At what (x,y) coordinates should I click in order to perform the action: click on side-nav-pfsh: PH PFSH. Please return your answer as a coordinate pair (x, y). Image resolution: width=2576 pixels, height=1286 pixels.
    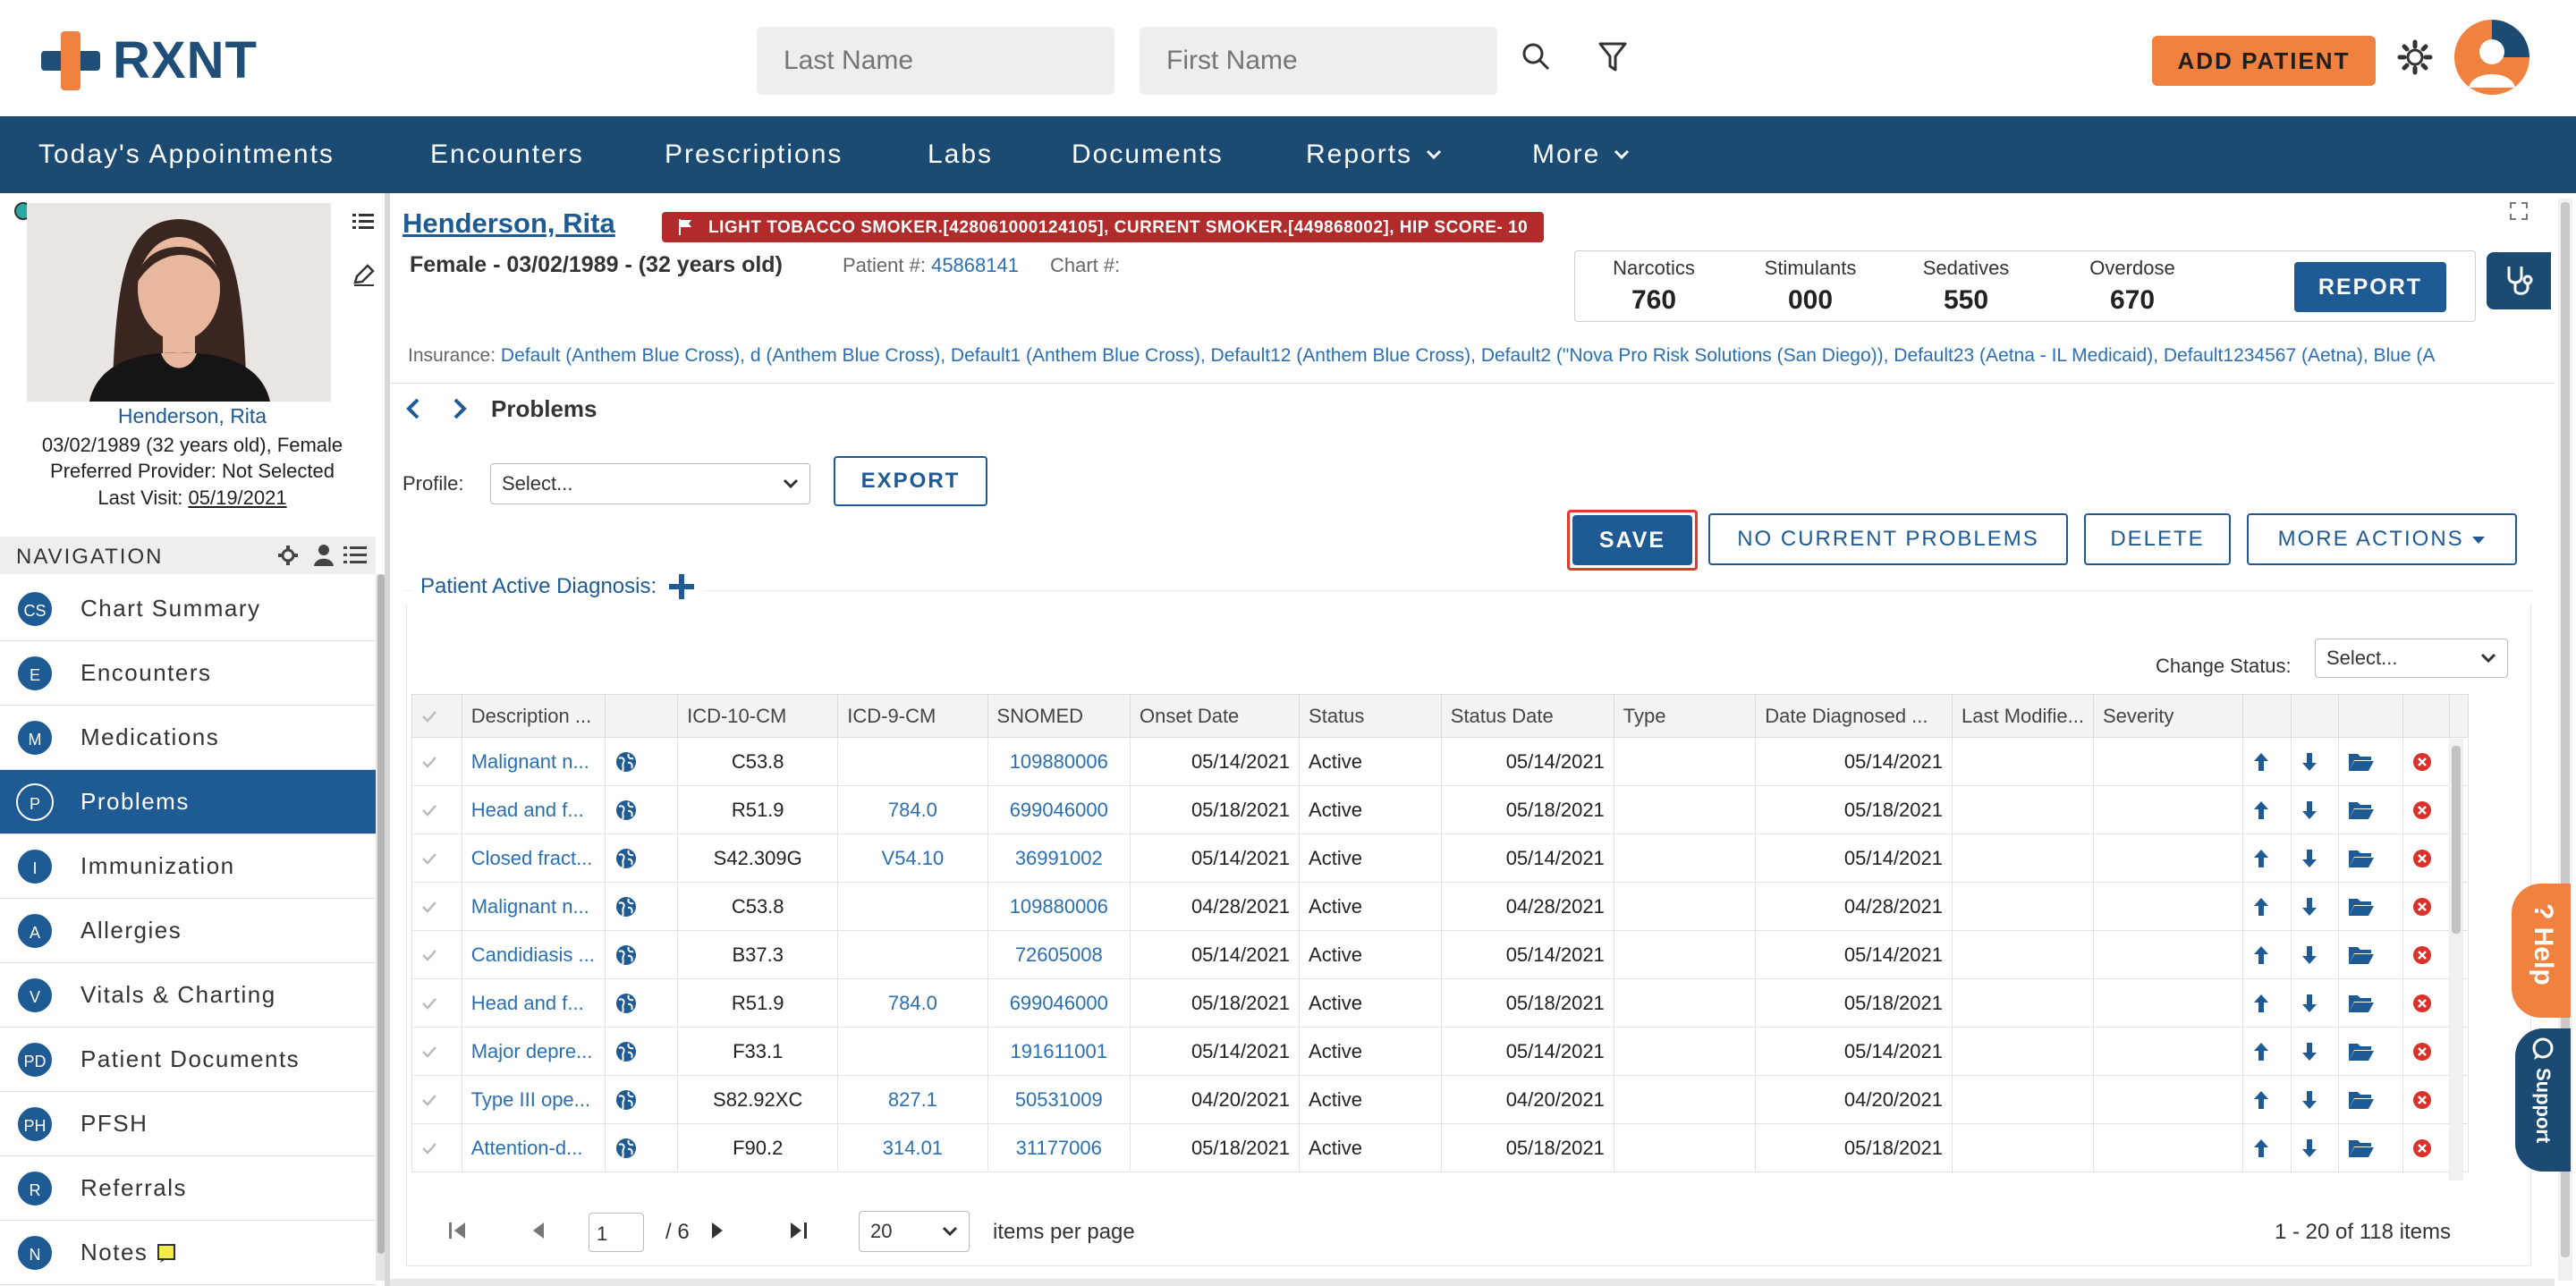
    Looking at the image, I should click on (188, 1124).